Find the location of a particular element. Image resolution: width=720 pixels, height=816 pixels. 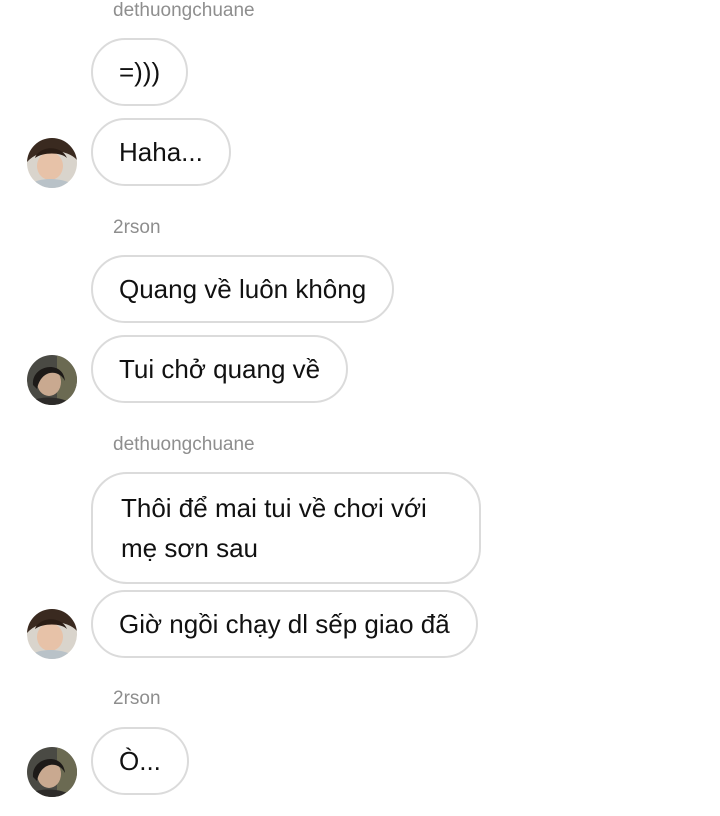

message-bubble: Thôi để mai tui về chơi với mẹ sơn sau is located at coordinates (286, 528).